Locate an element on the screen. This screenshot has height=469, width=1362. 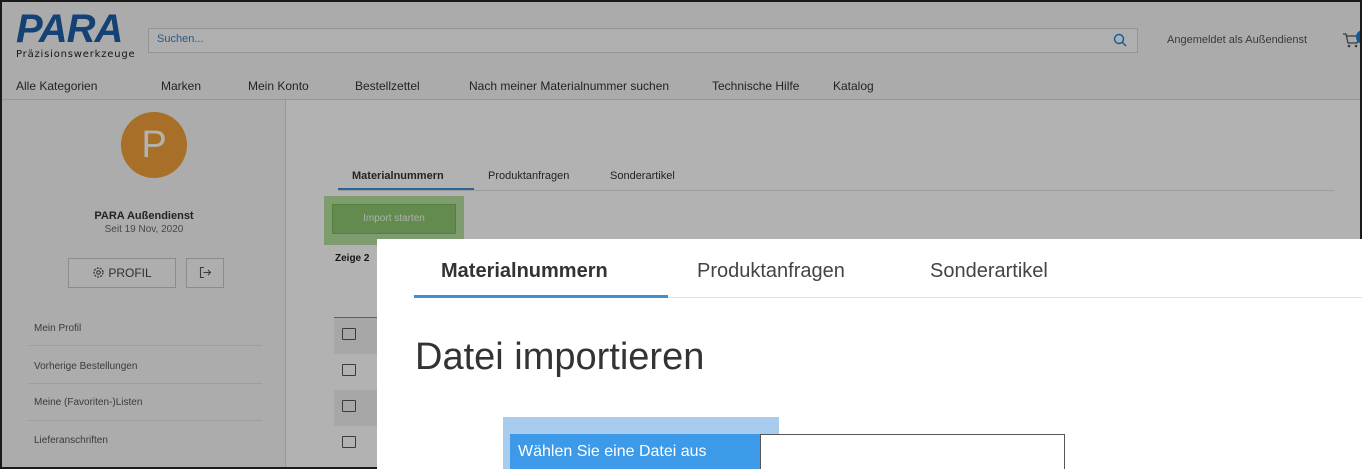
tab-divider is located at coordinates (836, 190).